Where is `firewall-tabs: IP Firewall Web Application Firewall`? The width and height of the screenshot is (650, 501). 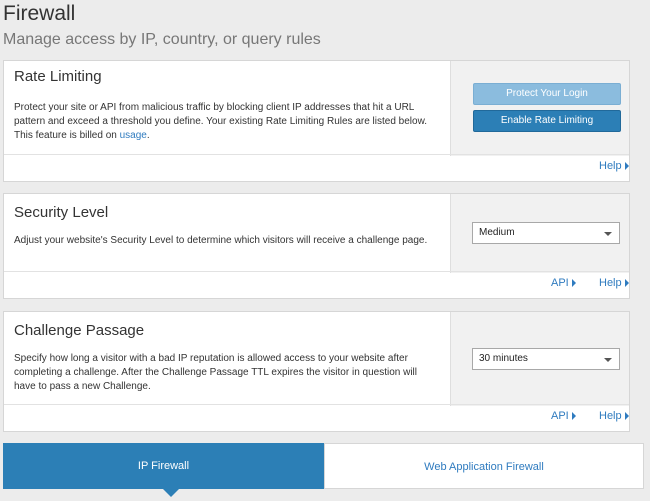
firewall-tabs: IP Firewall Web Application Firewall is located at coordinates (323, 470).